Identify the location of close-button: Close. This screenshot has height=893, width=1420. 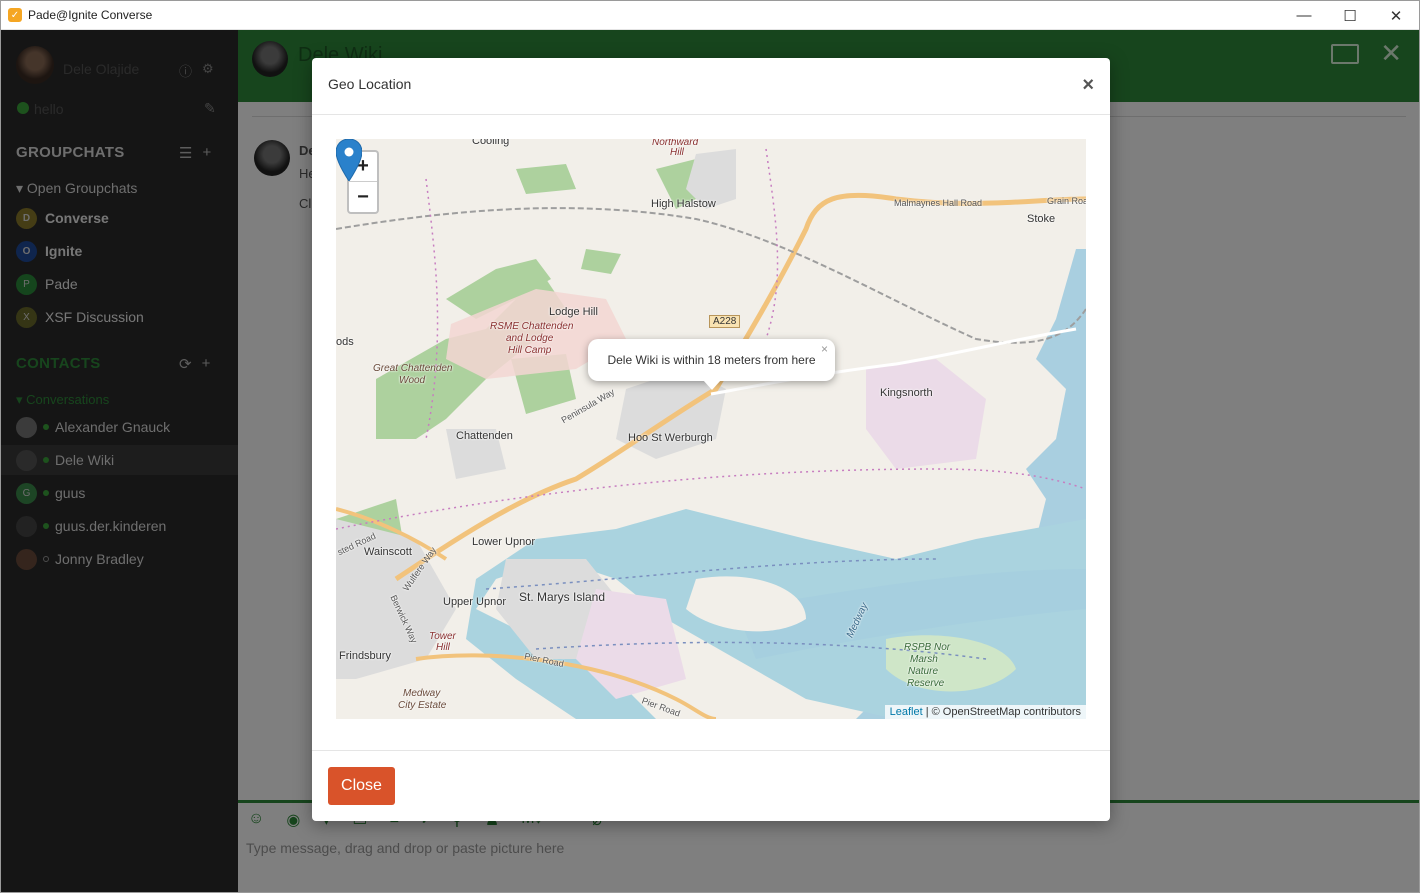
(361, 786).